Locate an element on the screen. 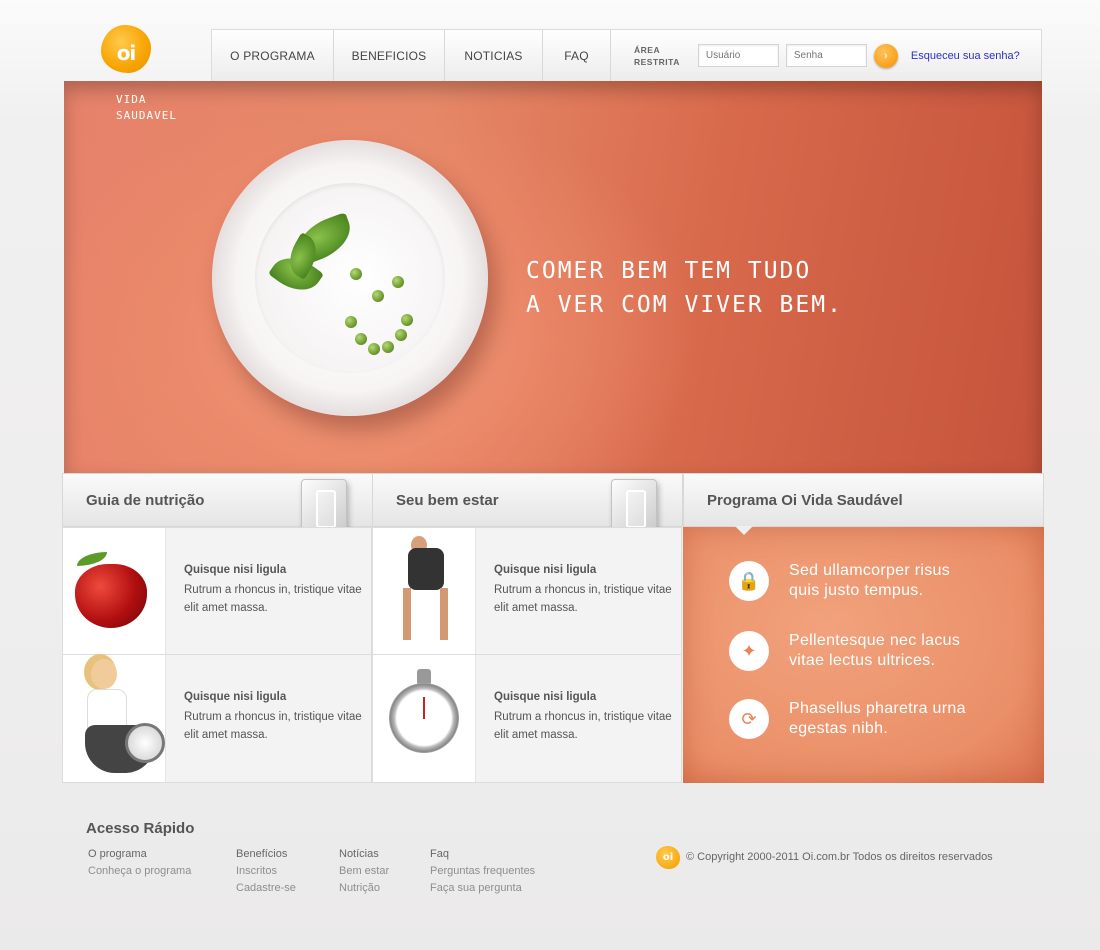 The height and width of the screenshot is (950, 1100). footer-link: Benefícios is located at coordinates (266, 854).